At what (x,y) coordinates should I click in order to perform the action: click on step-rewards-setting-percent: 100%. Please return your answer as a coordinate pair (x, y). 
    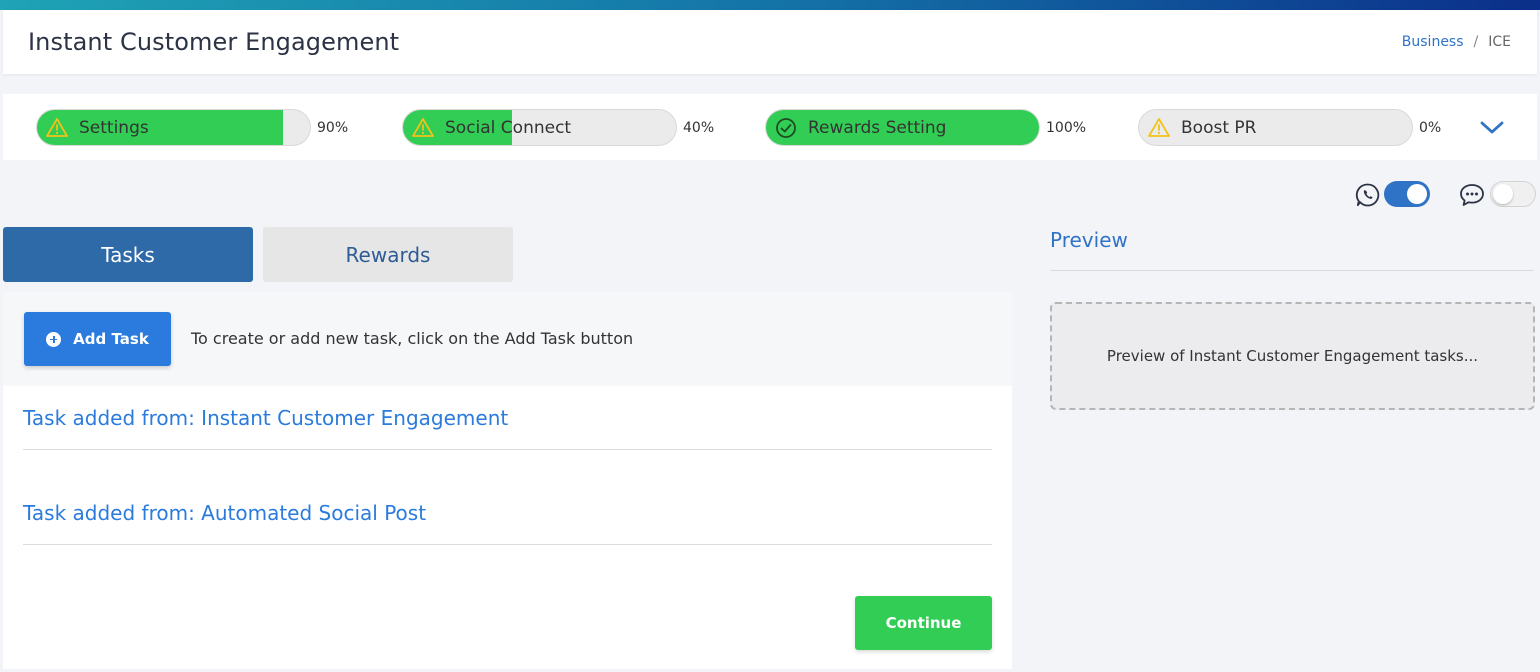
    Looking at the image, I should click on (1066, 128).